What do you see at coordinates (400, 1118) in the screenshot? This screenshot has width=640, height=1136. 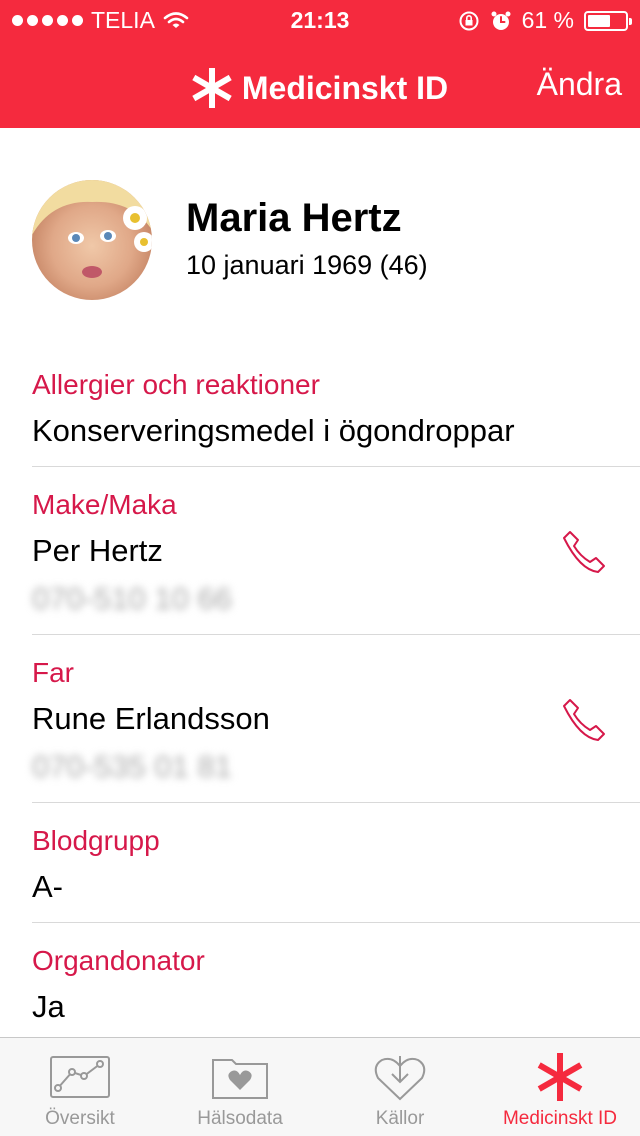 I see `tab-label: Källor` at bounding box center [400, 1118].